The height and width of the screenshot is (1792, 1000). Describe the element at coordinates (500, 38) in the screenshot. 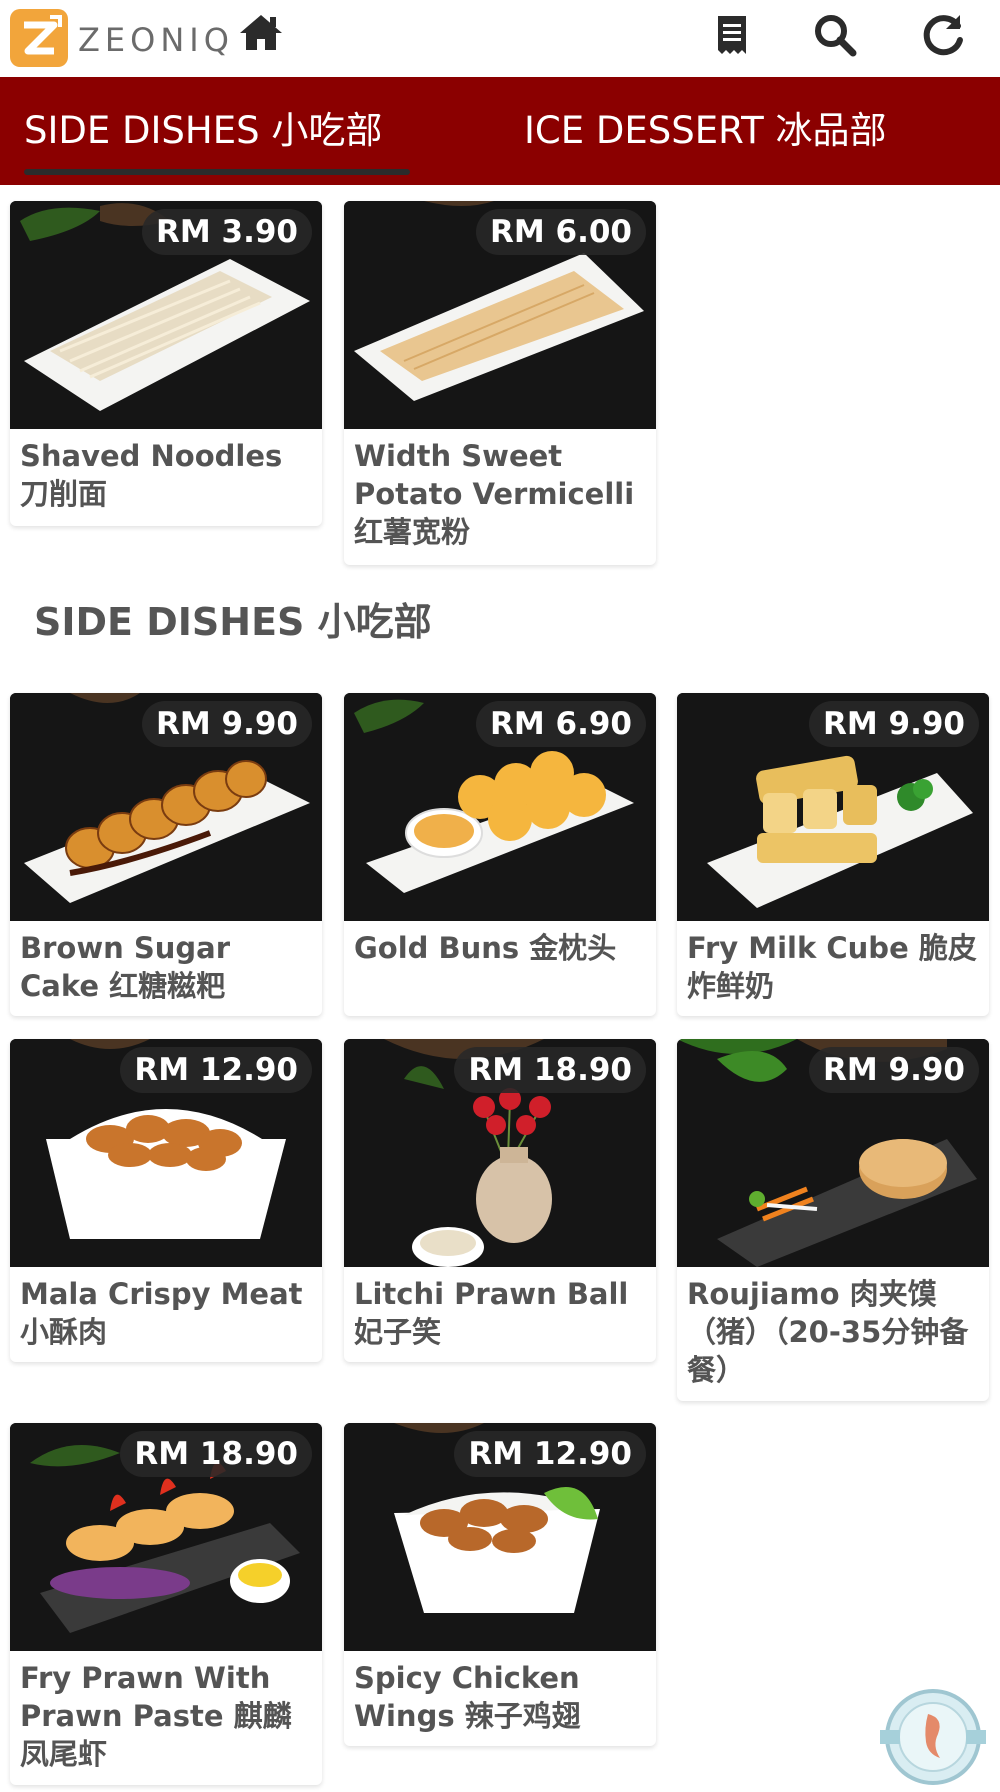

I see `top-bar: ZEONIQ` at that location.